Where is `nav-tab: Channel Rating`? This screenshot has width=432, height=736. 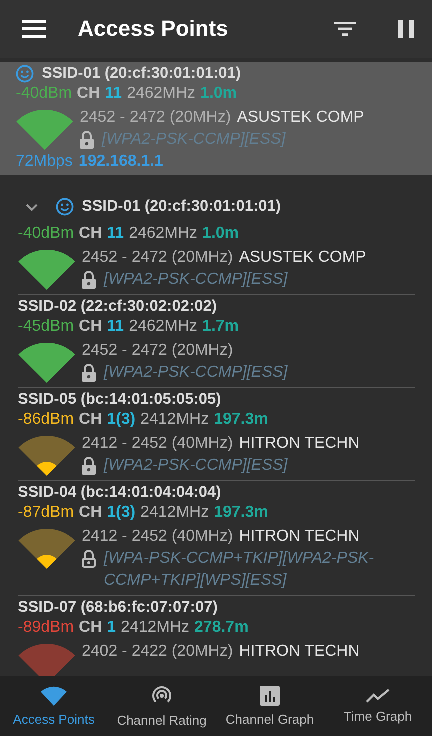
nav-tab: Channel Rating is located at coordinates (162, 706).